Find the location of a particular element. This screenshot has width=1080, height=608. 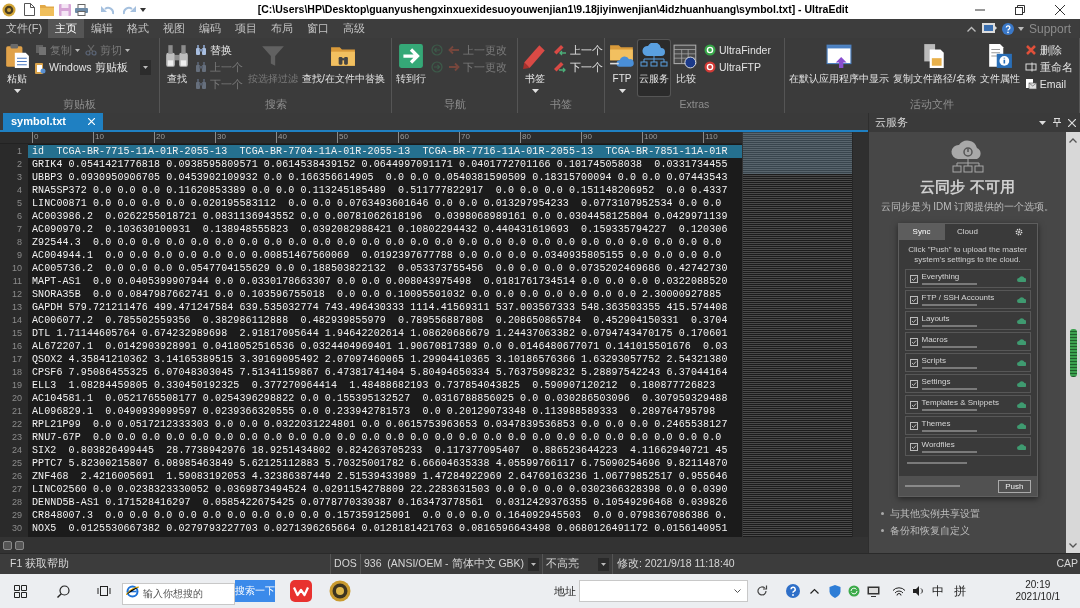

chevron-down-icon is located at coordinates (1073, 545).